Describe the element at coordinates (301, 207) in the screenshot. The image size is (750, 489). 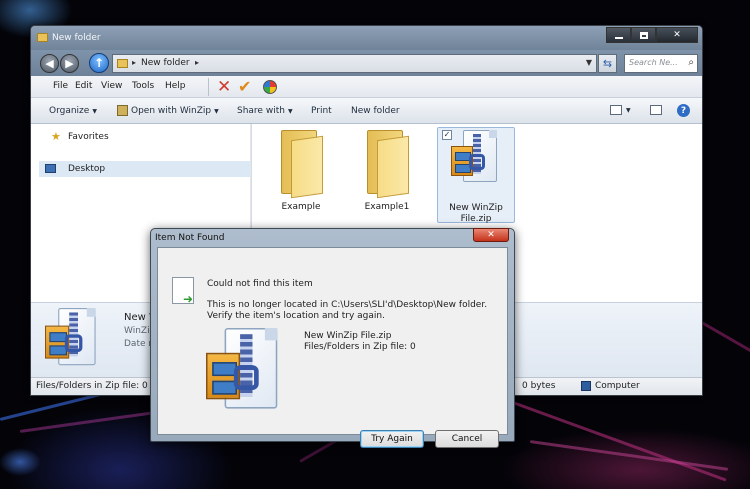
I see `file-name: Example` at that location.